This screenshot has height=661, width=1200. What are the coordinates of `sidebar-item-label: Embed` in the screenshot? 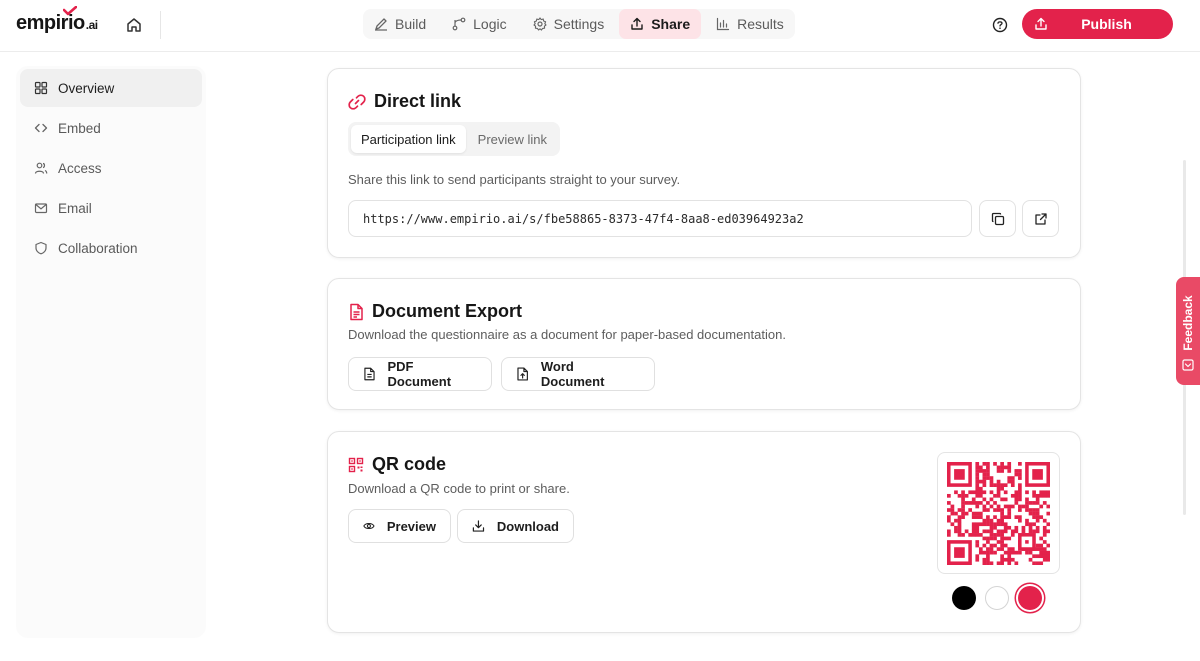 It's located at (79, 128).